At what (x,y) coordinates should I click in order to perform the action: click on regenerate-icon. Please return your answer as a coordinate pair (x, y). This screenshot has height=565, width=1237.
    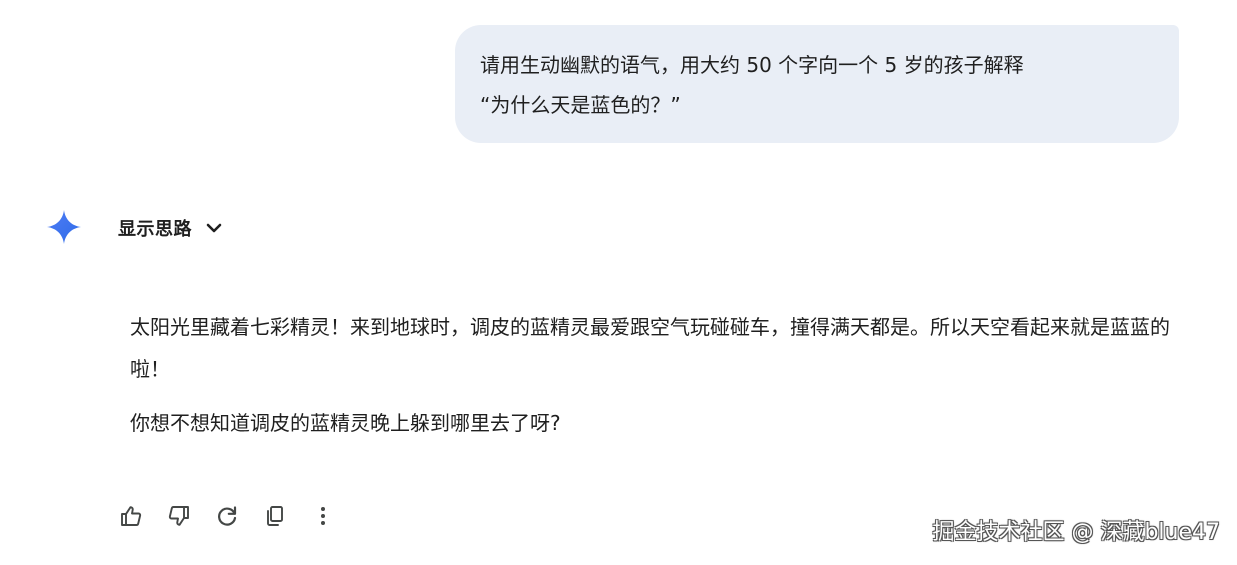
    Looking at the image, I should click on (227, 516).